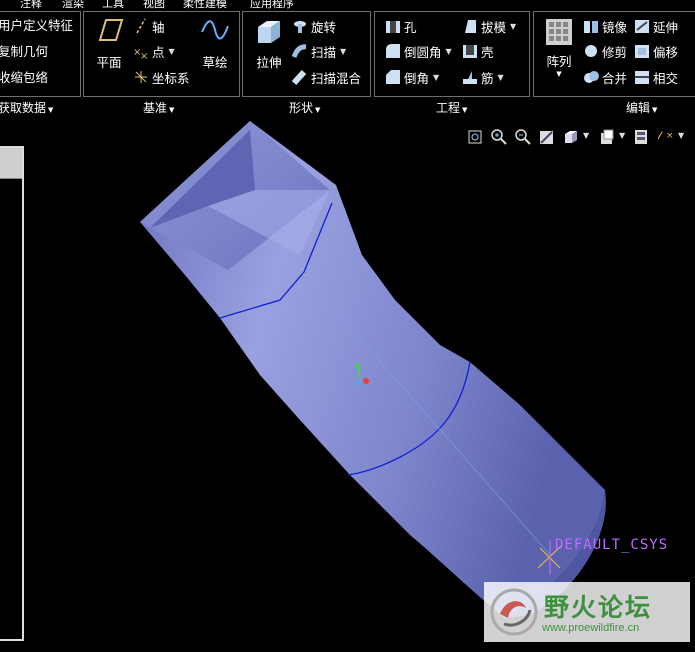 The width and height of the screenshot is (695, 652). Describe the element at coordinates (272, 5) in the screenshot. I see `menu-applications: 应用程序` at that location.